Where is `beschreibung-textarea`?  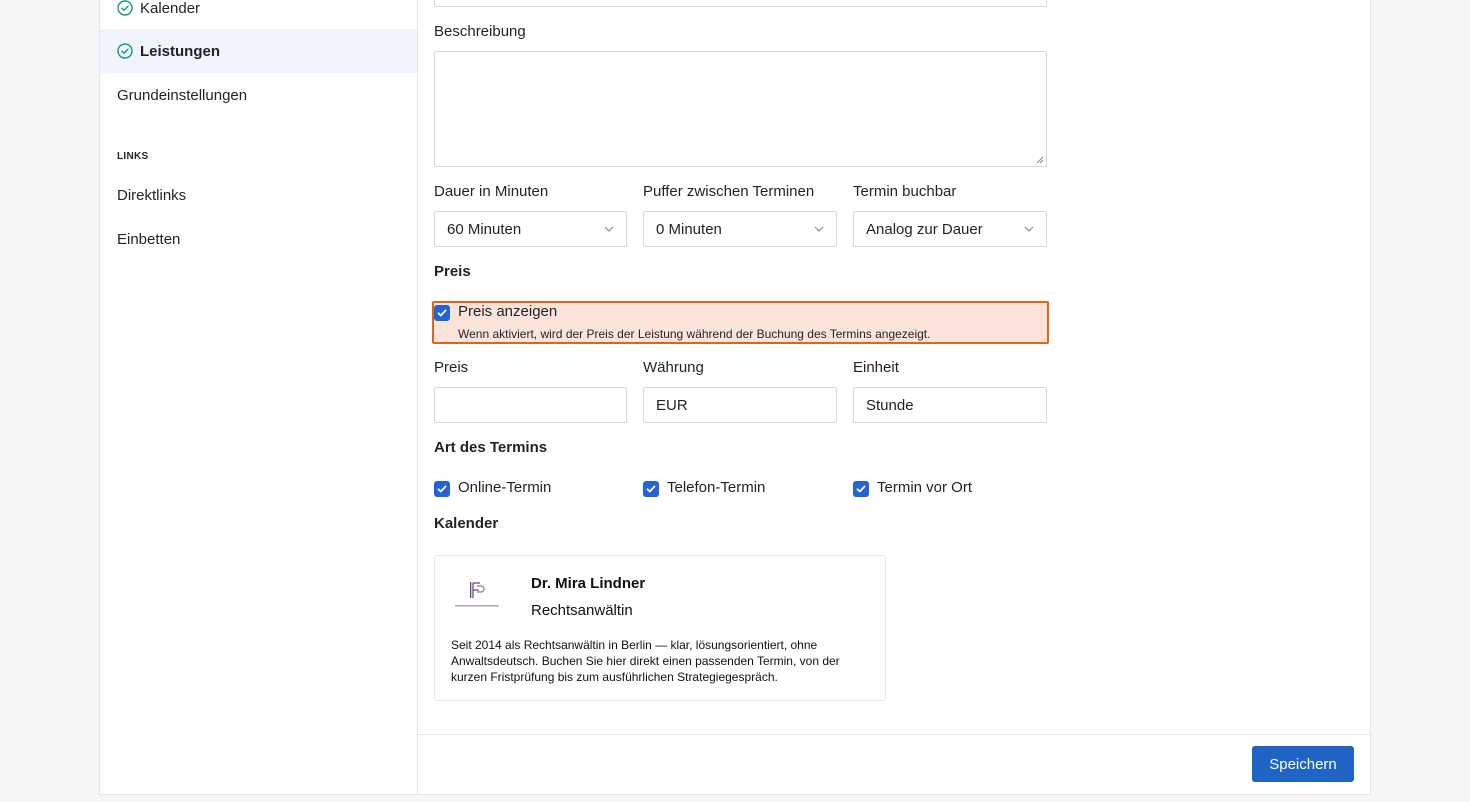
beschreibung-textarea is located at coordinates (740, 109).